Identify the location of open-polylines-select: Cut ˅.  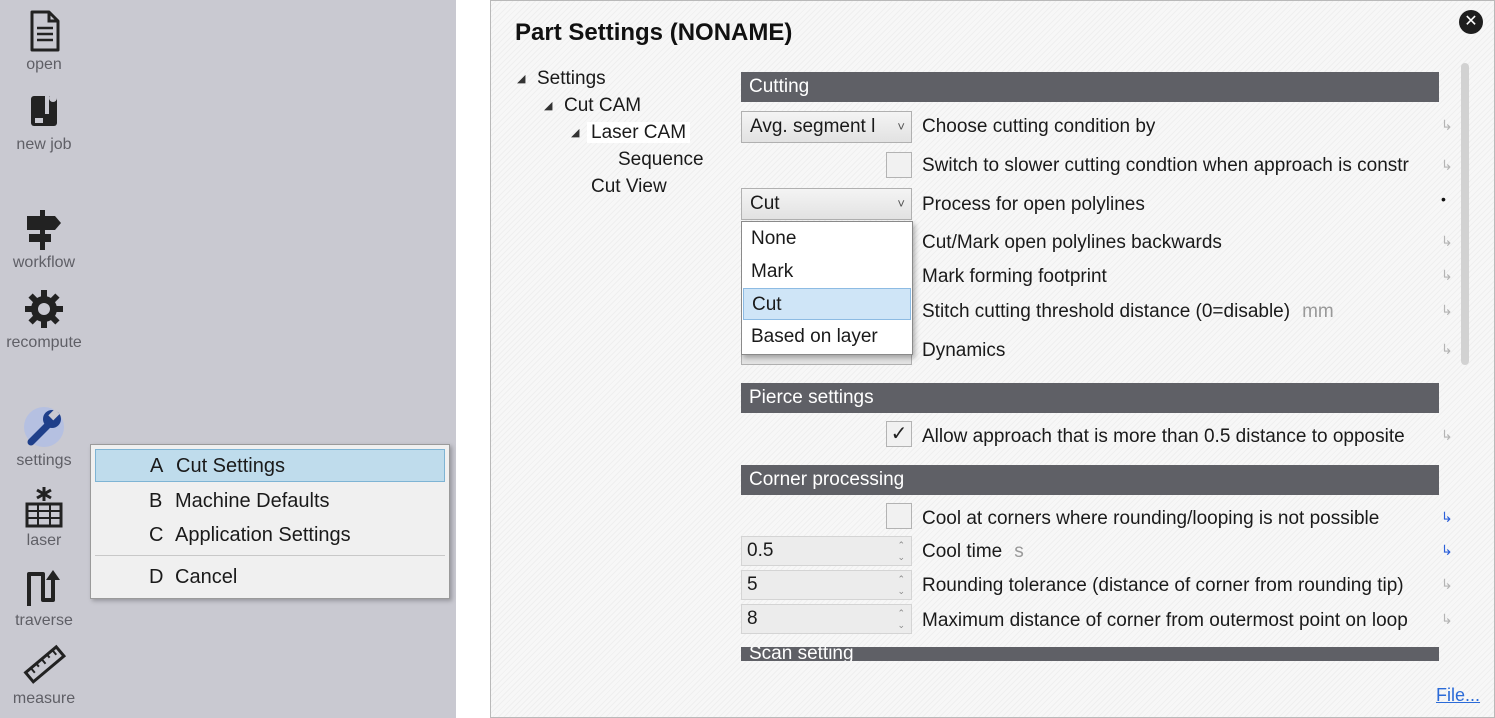
(826, 204).